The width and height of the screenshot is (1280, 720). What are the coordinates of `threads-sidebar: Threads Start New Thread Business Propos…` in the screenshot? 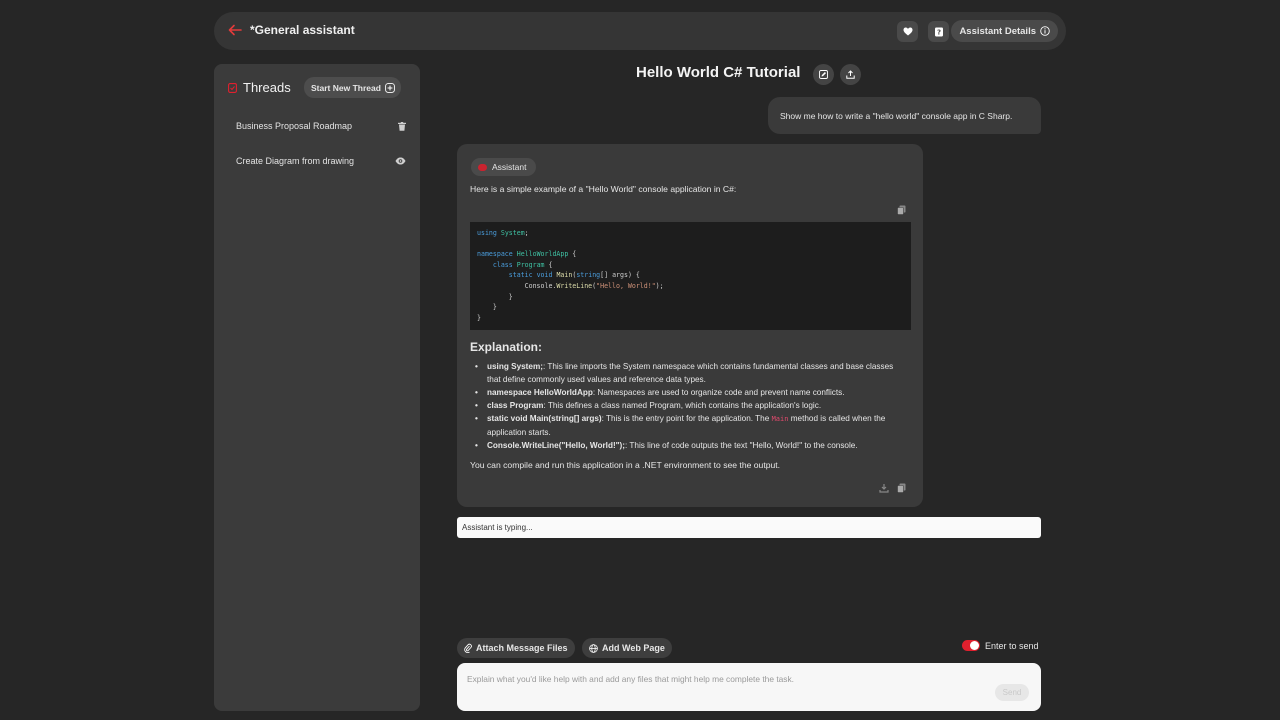 It's located at (317, 387).